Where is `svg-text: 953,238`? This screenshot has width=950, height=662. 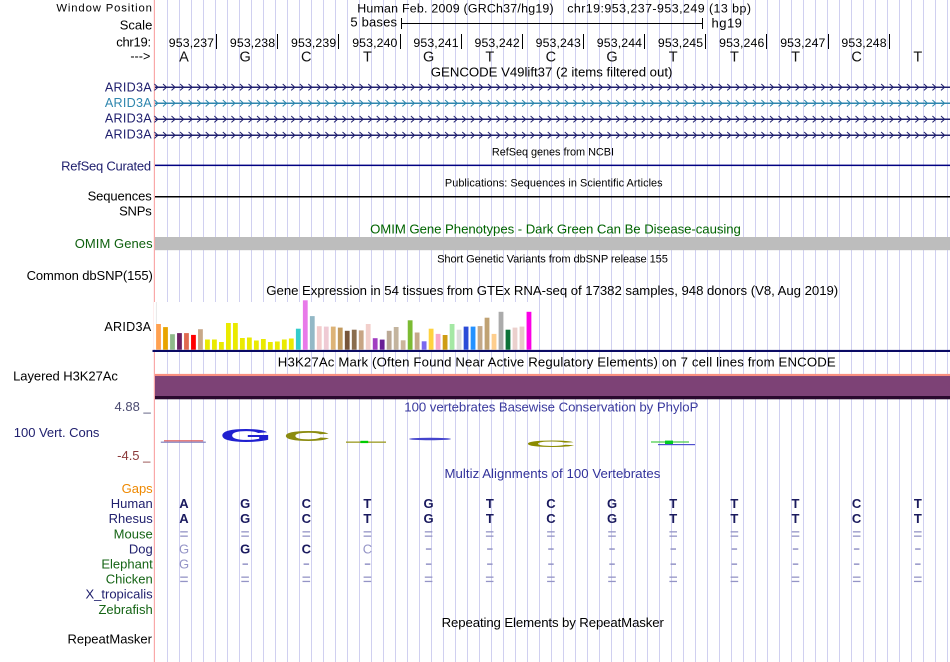
svg-text: 953,238 is located at coordinates (252, 43).